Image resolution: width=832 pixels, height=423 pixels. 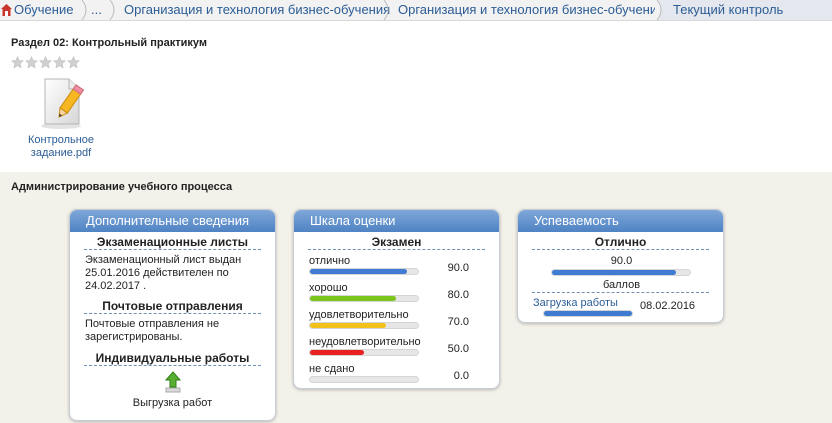 What do you see at coordinates (359, 315) in the screenshot?
I see `scale-row-label: удовлетворительно` at bounding box center [359, 315].